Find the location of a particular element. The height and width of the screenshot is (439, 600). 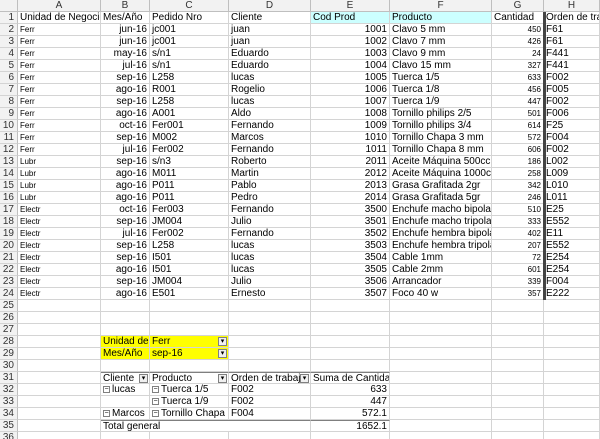

cell-h: E25 is located at coordinates (572, 210).